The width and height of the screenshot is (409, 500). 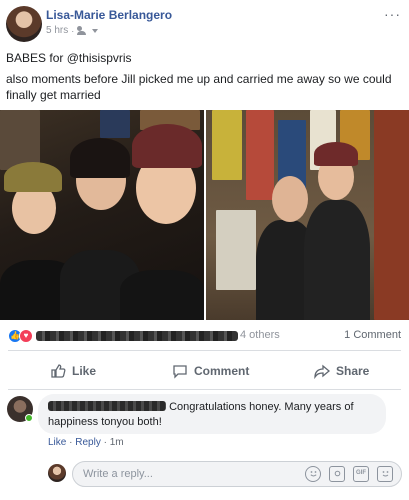 What do you see at coordinates (349, 474) in the screenshot?
I see `reply-icons: GIF` at bounding box center [349, 474].